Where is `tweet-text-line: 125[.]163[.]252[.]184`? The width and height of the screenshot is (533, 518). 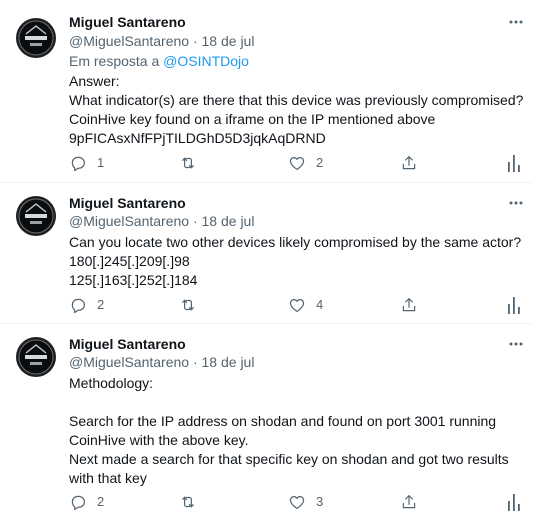
tweet-text-line: 125[.]163[.]252[.]184 is located at coordinates (133, 280).